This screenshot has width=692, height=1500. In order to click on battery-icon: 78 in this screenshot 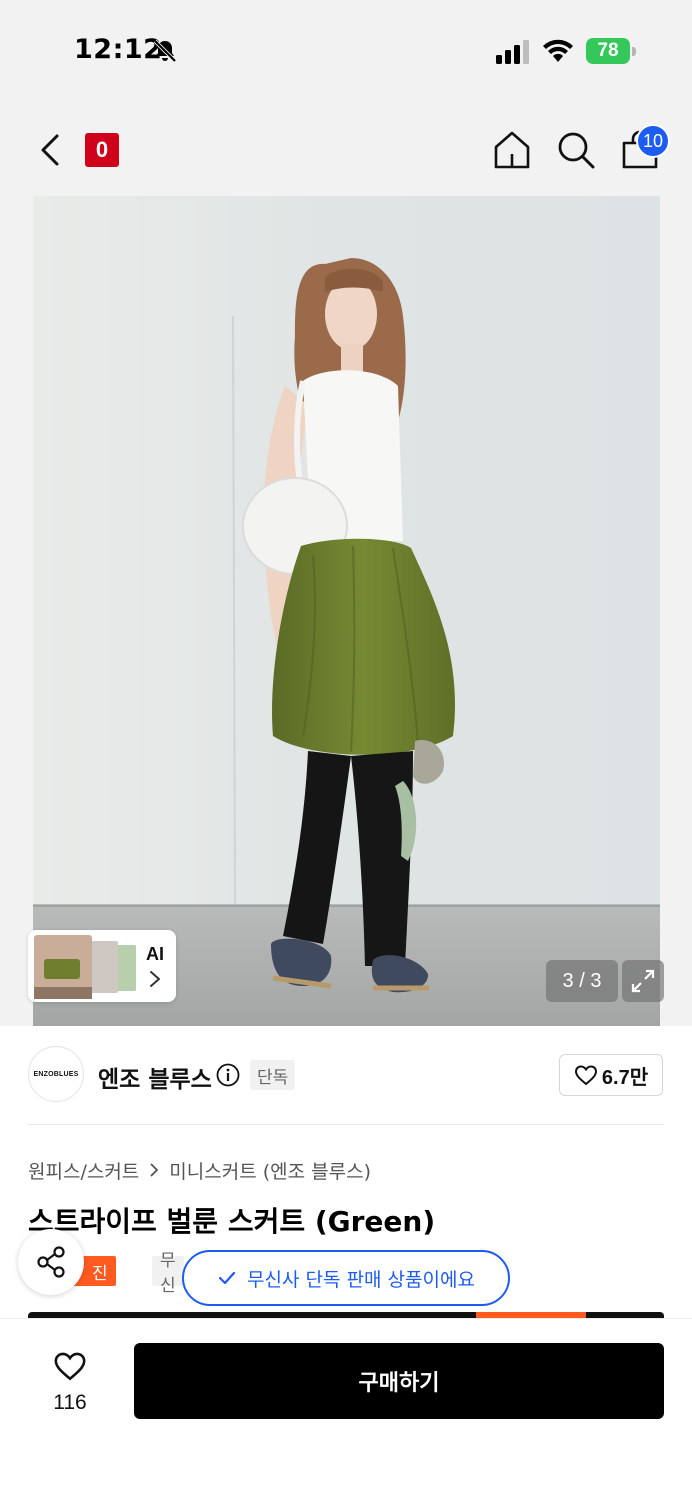, I will do `click(608, 51)`.